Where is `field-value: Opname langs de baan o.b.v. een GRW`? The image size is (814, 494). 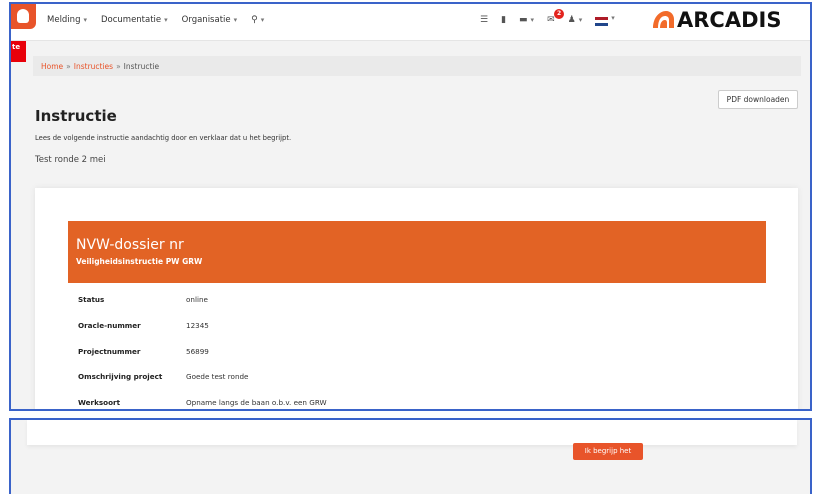 field-value: Opname langs de baan o.b.v. een GRW is located at coordinates (256, 402).